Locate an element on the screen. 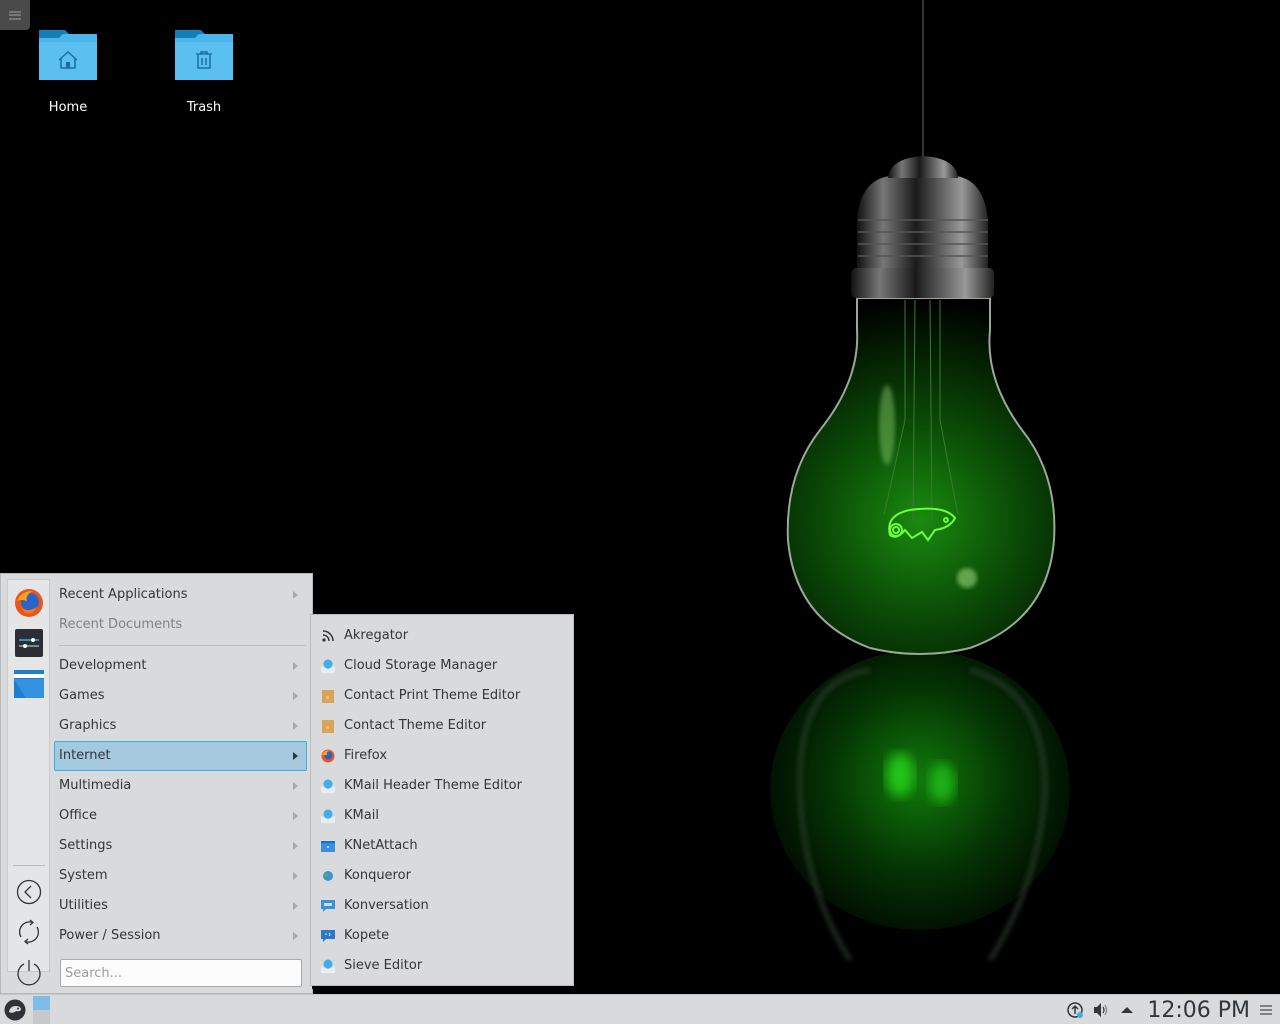  favorite-system-settings is located at coordinates (29, 643).